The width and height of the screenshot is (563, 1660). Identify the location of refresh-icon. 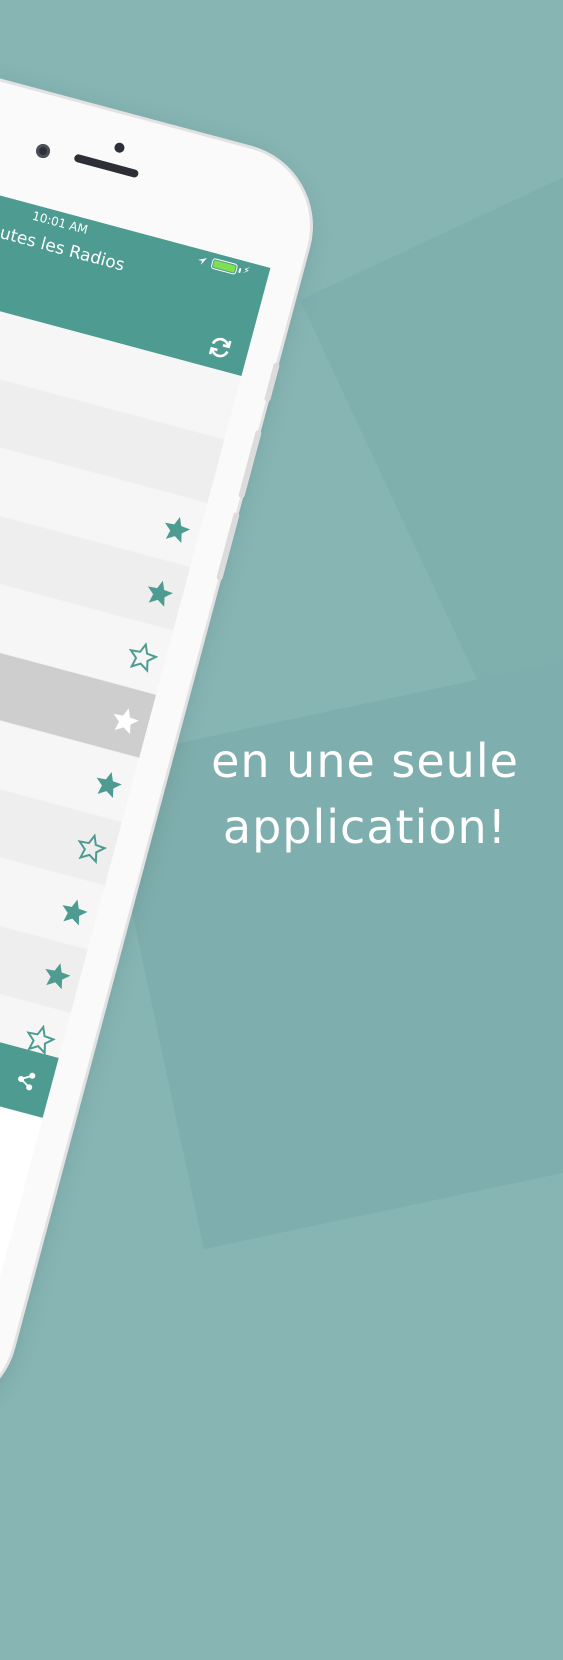
(219, 347).